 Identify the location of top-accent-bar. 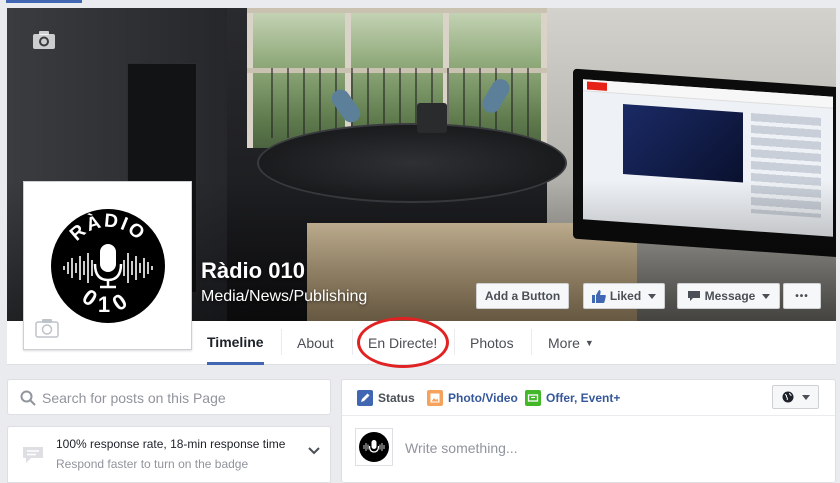
(44, 1).